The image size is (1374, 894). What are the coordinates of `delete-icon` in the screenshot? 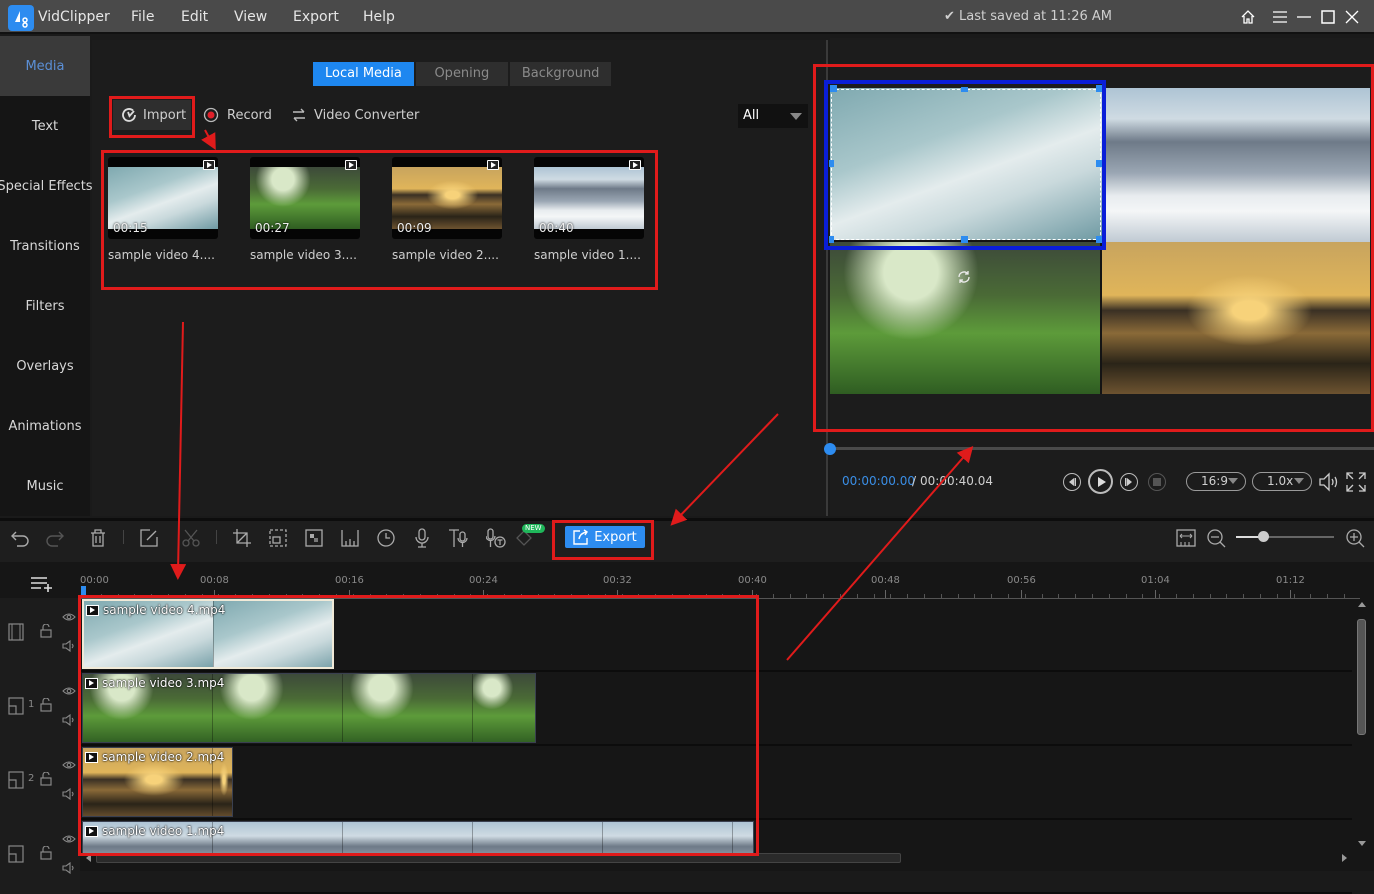 It's located at (98, 538).